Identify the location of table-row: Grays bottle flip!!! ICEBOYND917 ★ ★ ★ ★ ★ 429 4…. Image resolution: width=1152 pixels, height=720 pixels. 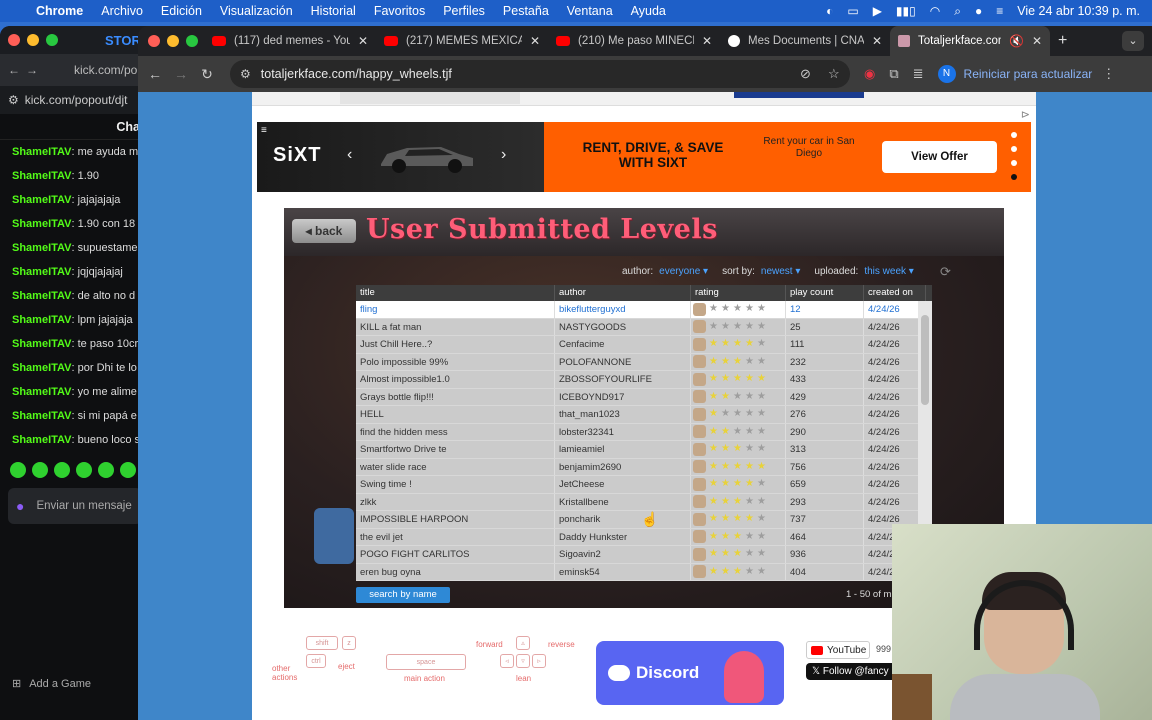
(644, 397).